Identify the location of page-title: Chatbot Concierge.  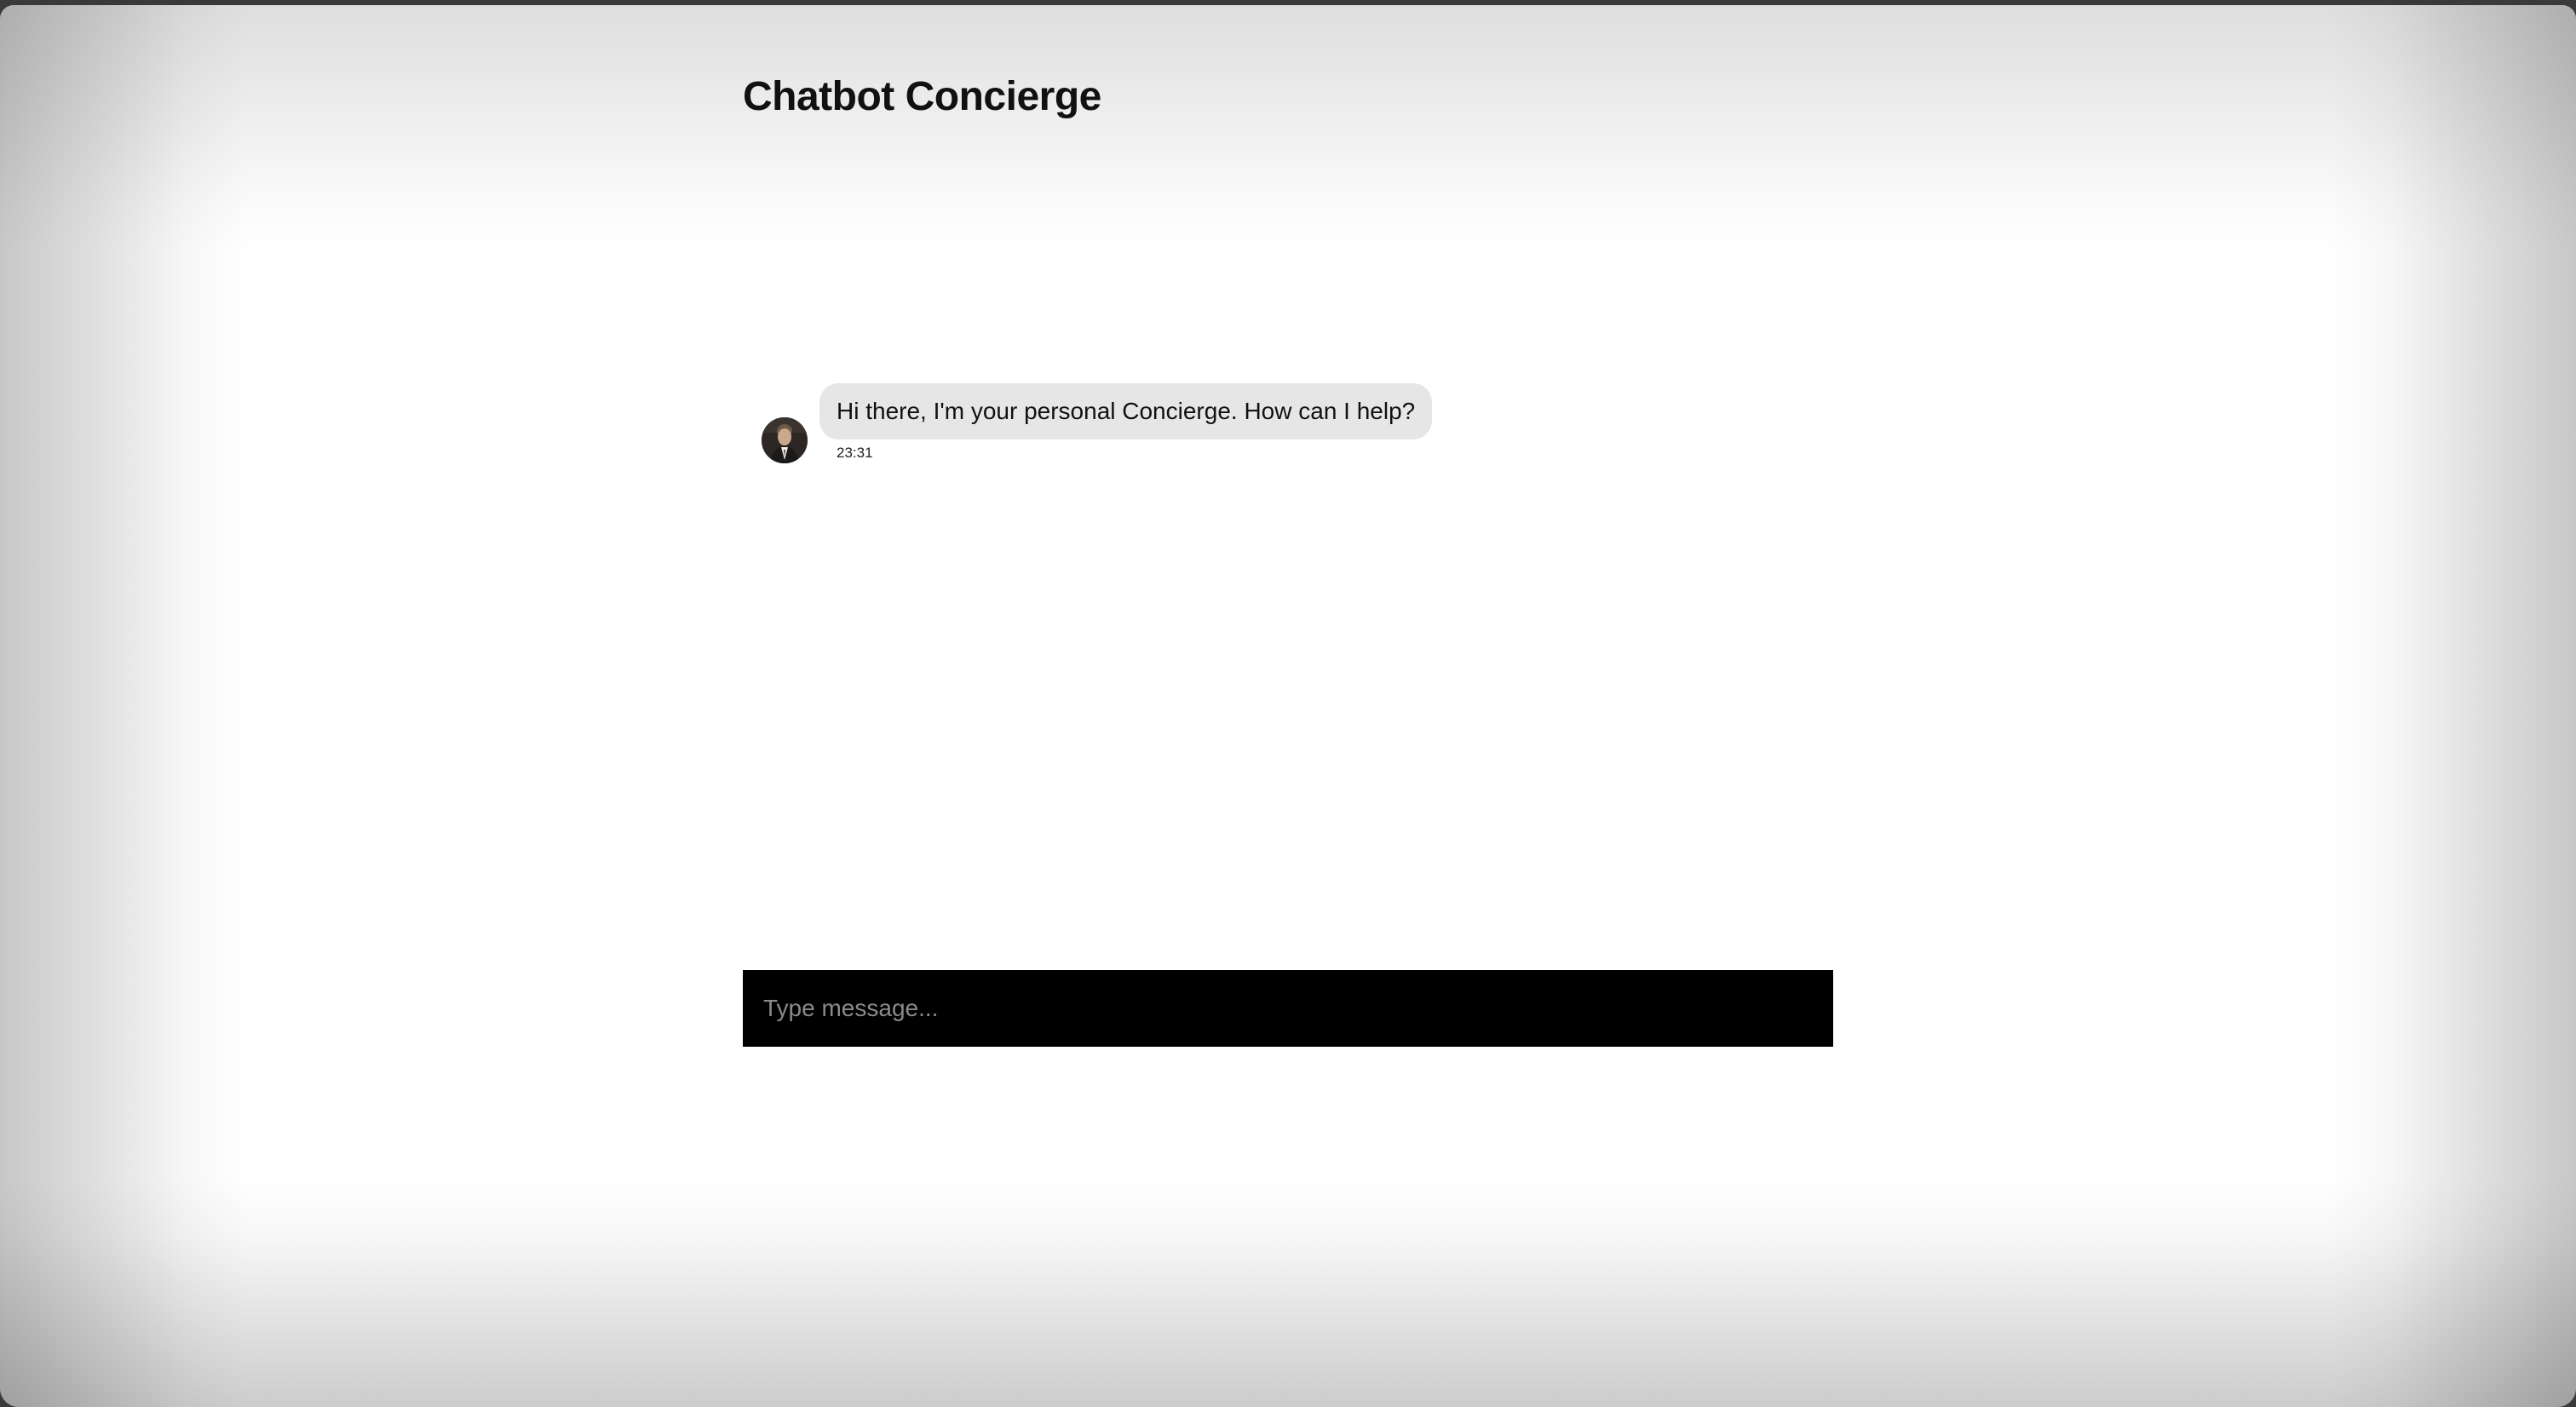
(922, 96).